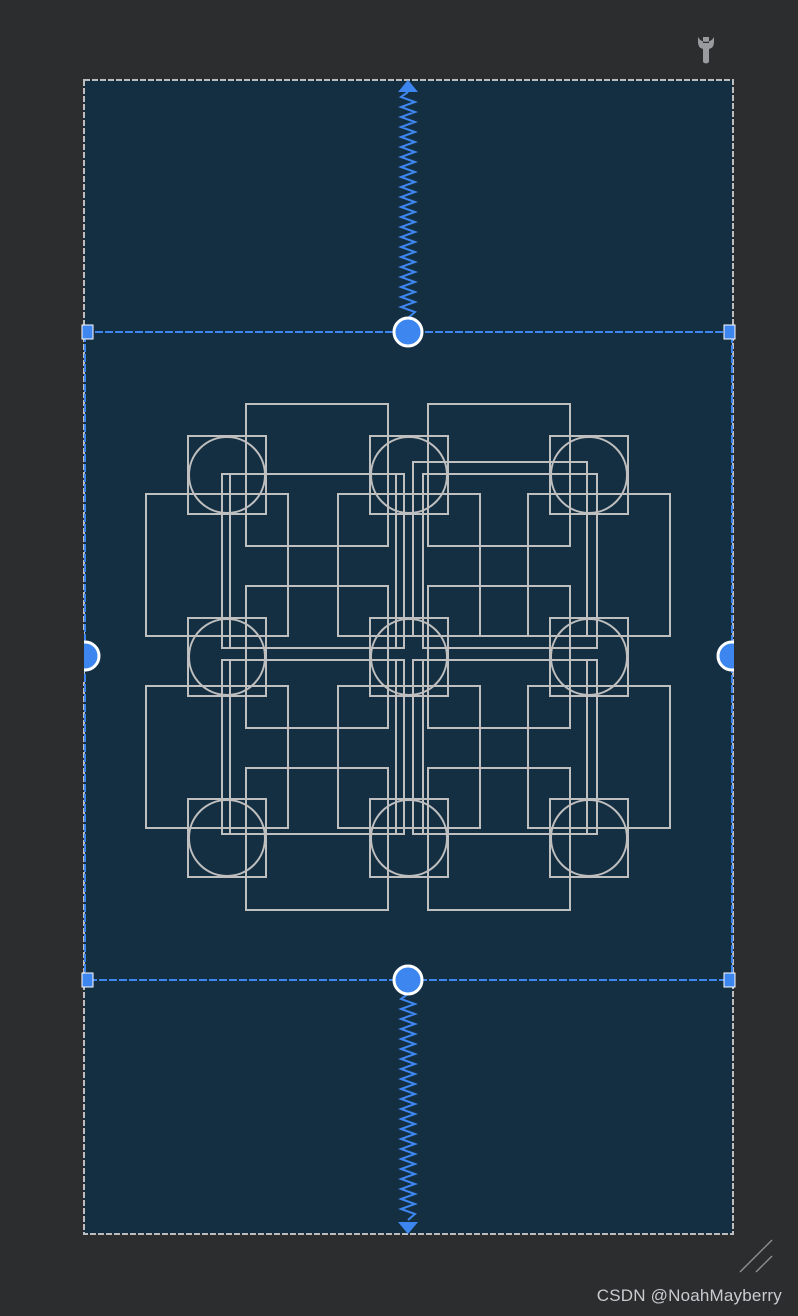 The width and height of the screenshot is (798, 1316). Describe the element at coordinates (87, 332) in the screenshot. I see `resize-handle-top-left` at that location.